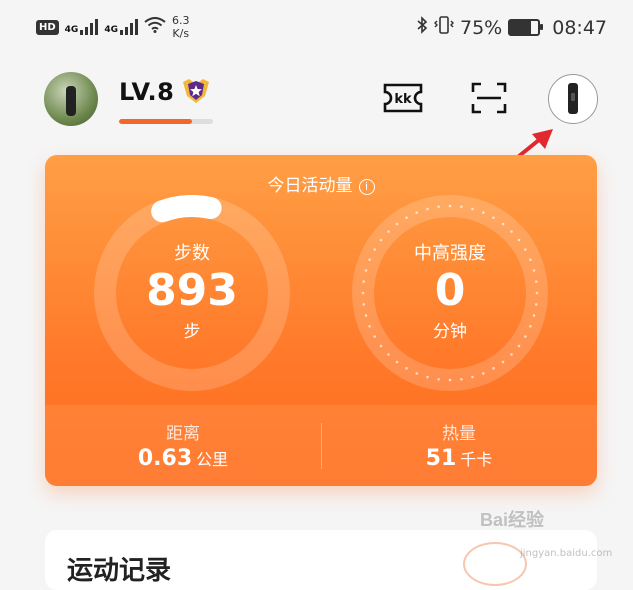 The image size is (633, 590). I want to click on battery-percent: 75%, so click(481, 27).